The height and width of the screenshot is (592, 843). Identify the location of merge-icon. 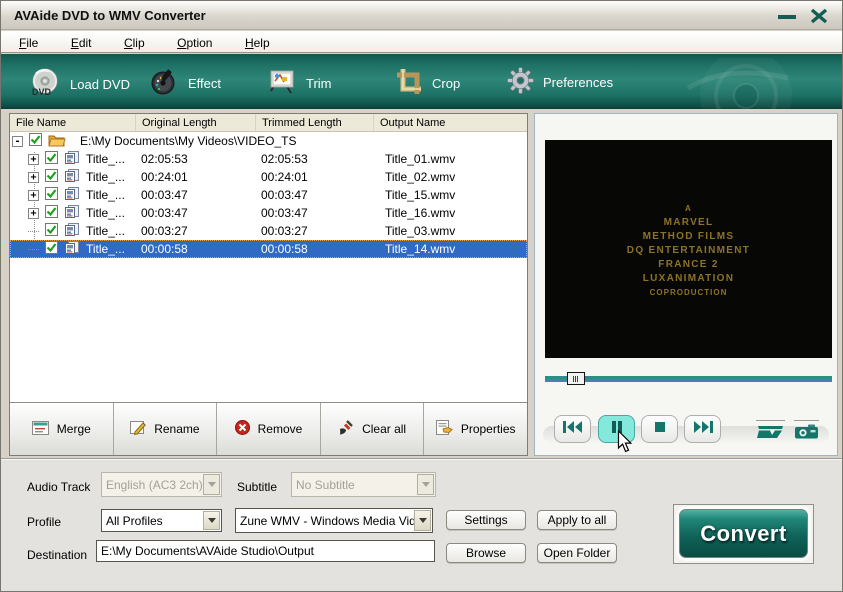
(40, 429).